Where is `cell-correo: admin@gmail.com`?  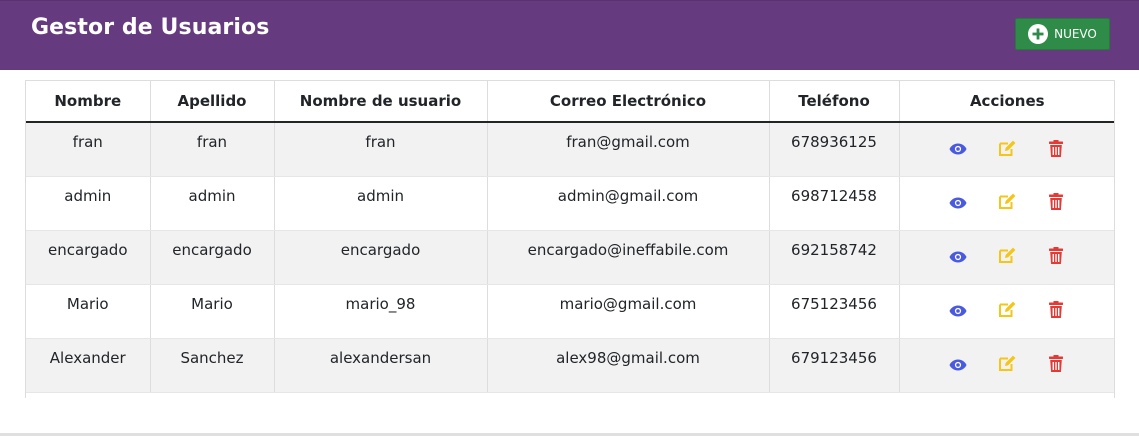 cell-correo: admin@gmail.com is located at coordinates (628, 203).